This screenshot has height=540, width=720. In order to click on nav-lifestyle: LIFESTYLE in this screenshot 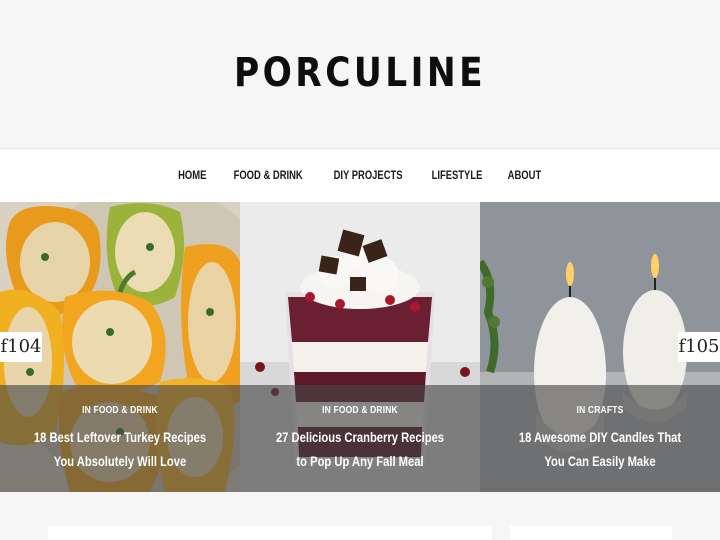, I will do `click(457, 176)`.